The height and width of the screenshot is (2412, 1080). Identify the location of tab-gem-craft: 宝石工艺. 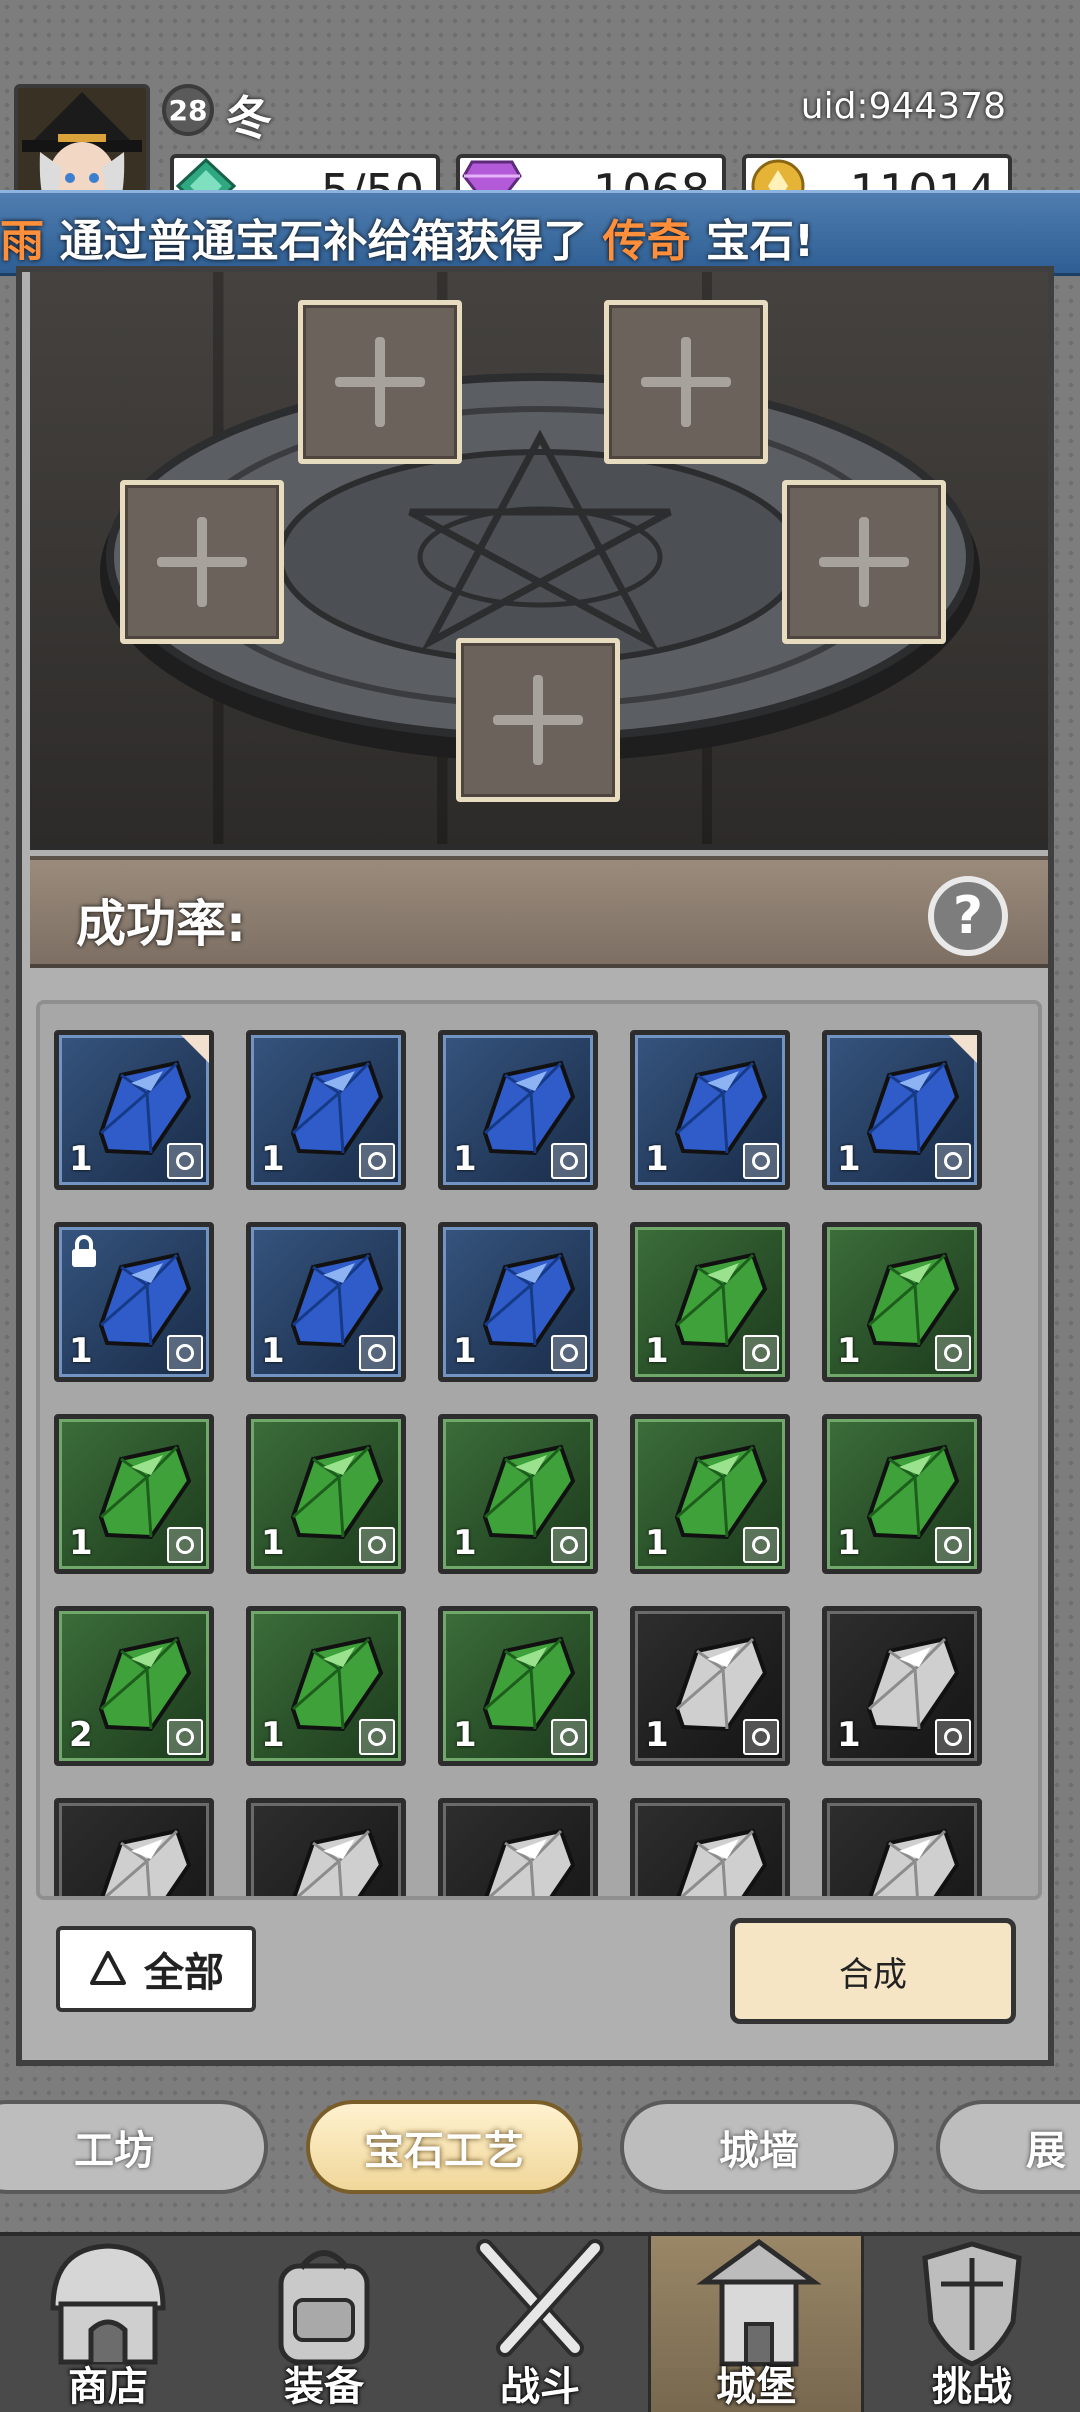
(444, 2147).